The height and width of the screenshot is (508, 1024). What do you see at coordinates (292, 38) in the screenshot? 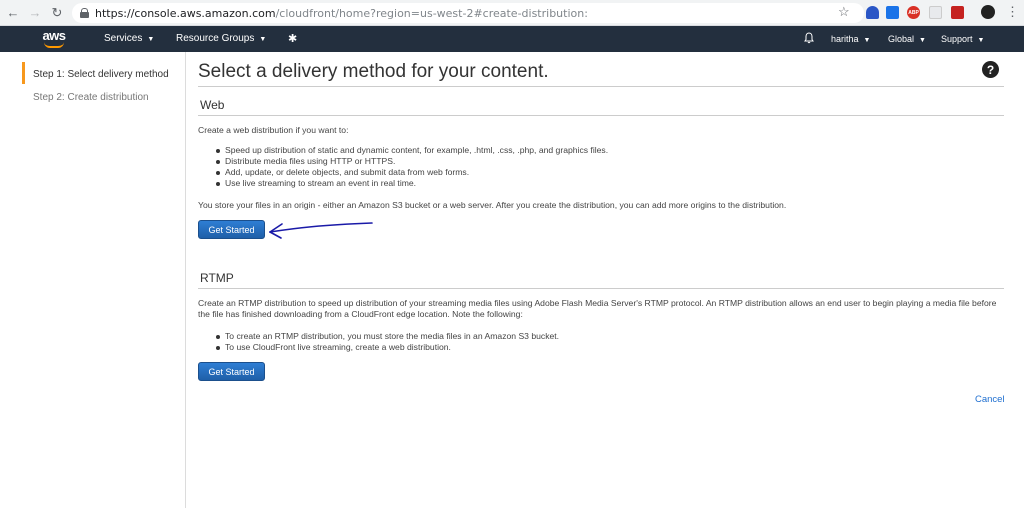
I see `pin-icon: ✱` at bounding box center [292, 38].